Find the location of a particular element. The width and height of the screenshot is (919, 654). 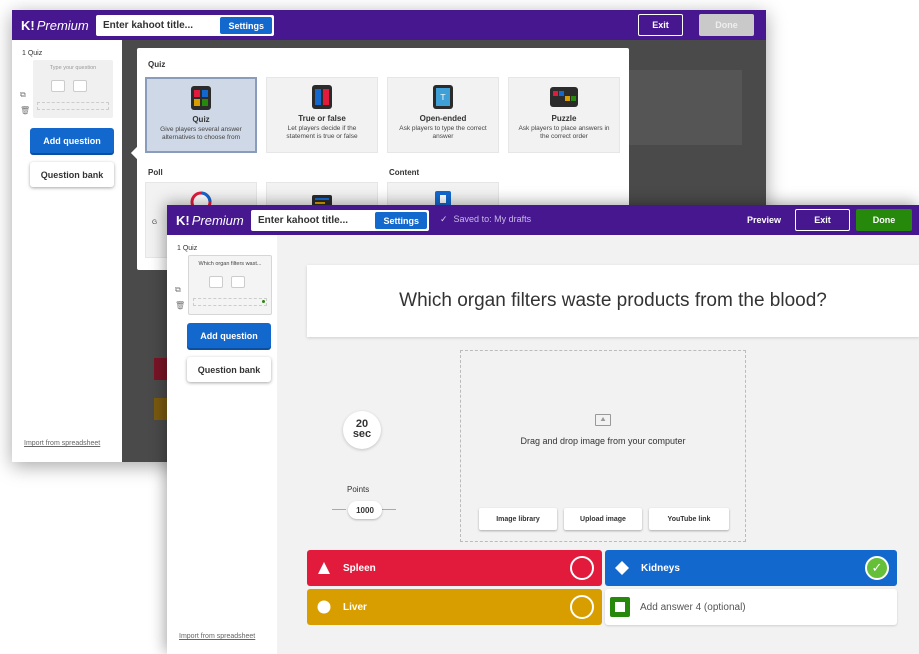

dimmed-answer-yellow is located at coordinates (161, 409).